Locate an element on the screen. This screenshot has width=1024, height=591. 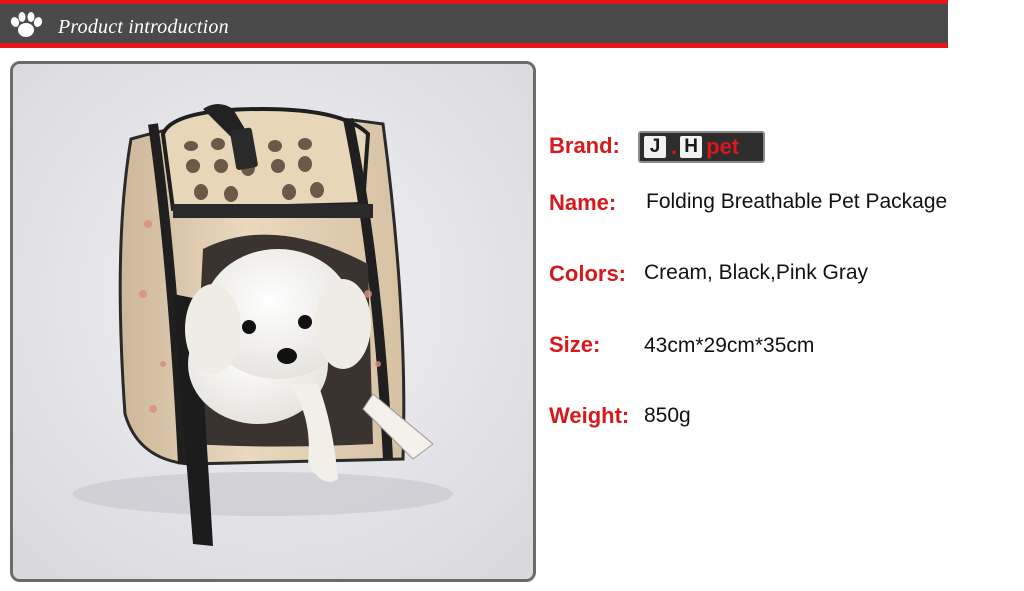
colors-label: Colors: is located at coordinates (587, 273).